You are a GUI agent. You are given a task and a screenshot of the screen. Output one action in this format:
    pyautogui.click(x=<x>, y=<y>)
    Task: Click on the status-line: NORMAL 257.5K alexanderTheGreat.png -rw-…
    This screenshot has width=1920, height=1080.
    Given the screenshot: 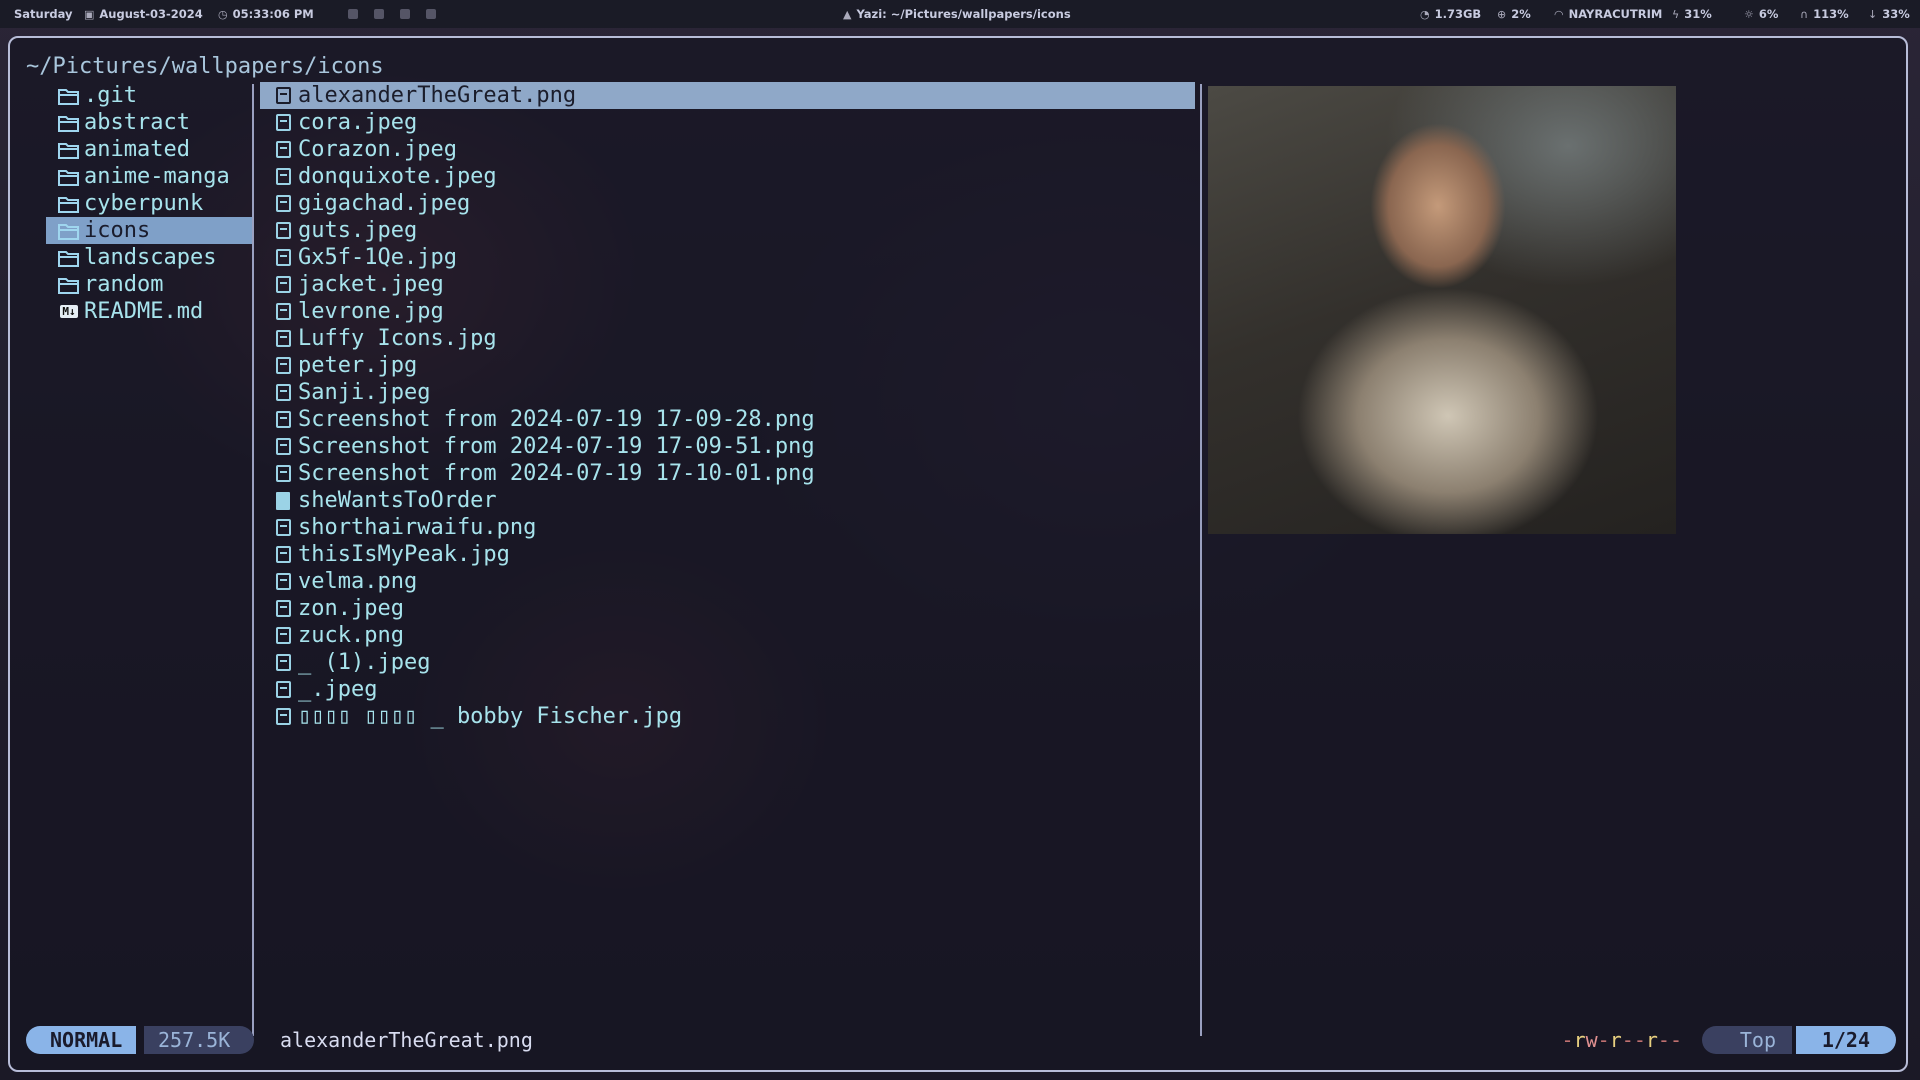 What is the action you would take?
    pyautogui.click(x=961, y=1040)
    